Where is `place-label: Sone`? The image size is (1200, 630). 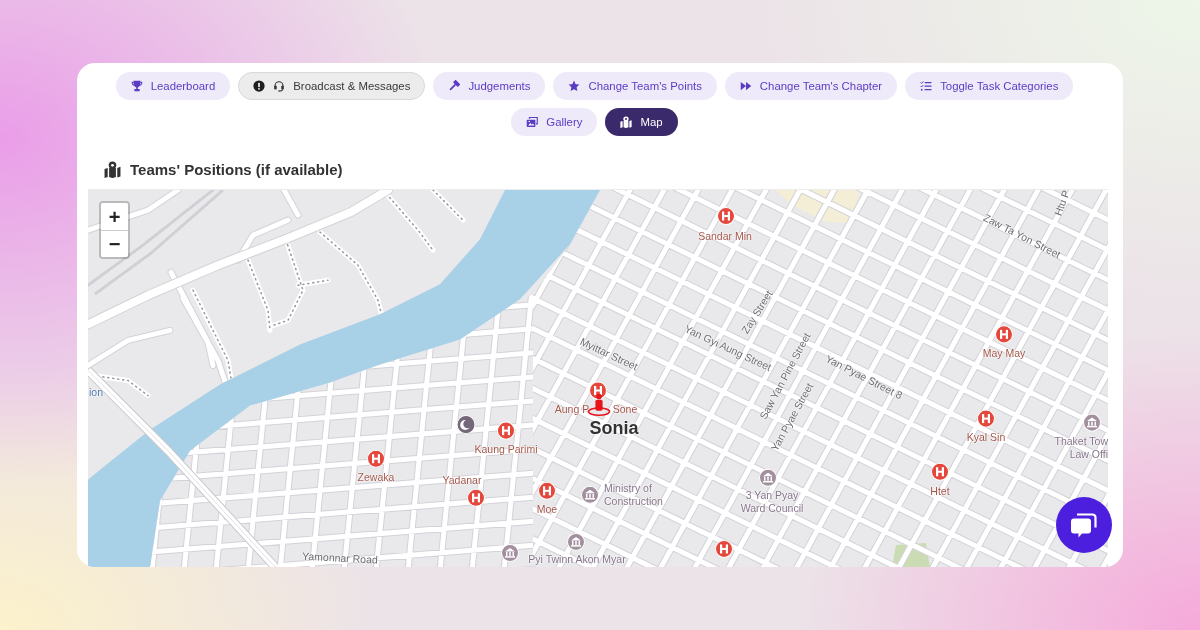 place-label: Sone is located at coordinates (625, 409).